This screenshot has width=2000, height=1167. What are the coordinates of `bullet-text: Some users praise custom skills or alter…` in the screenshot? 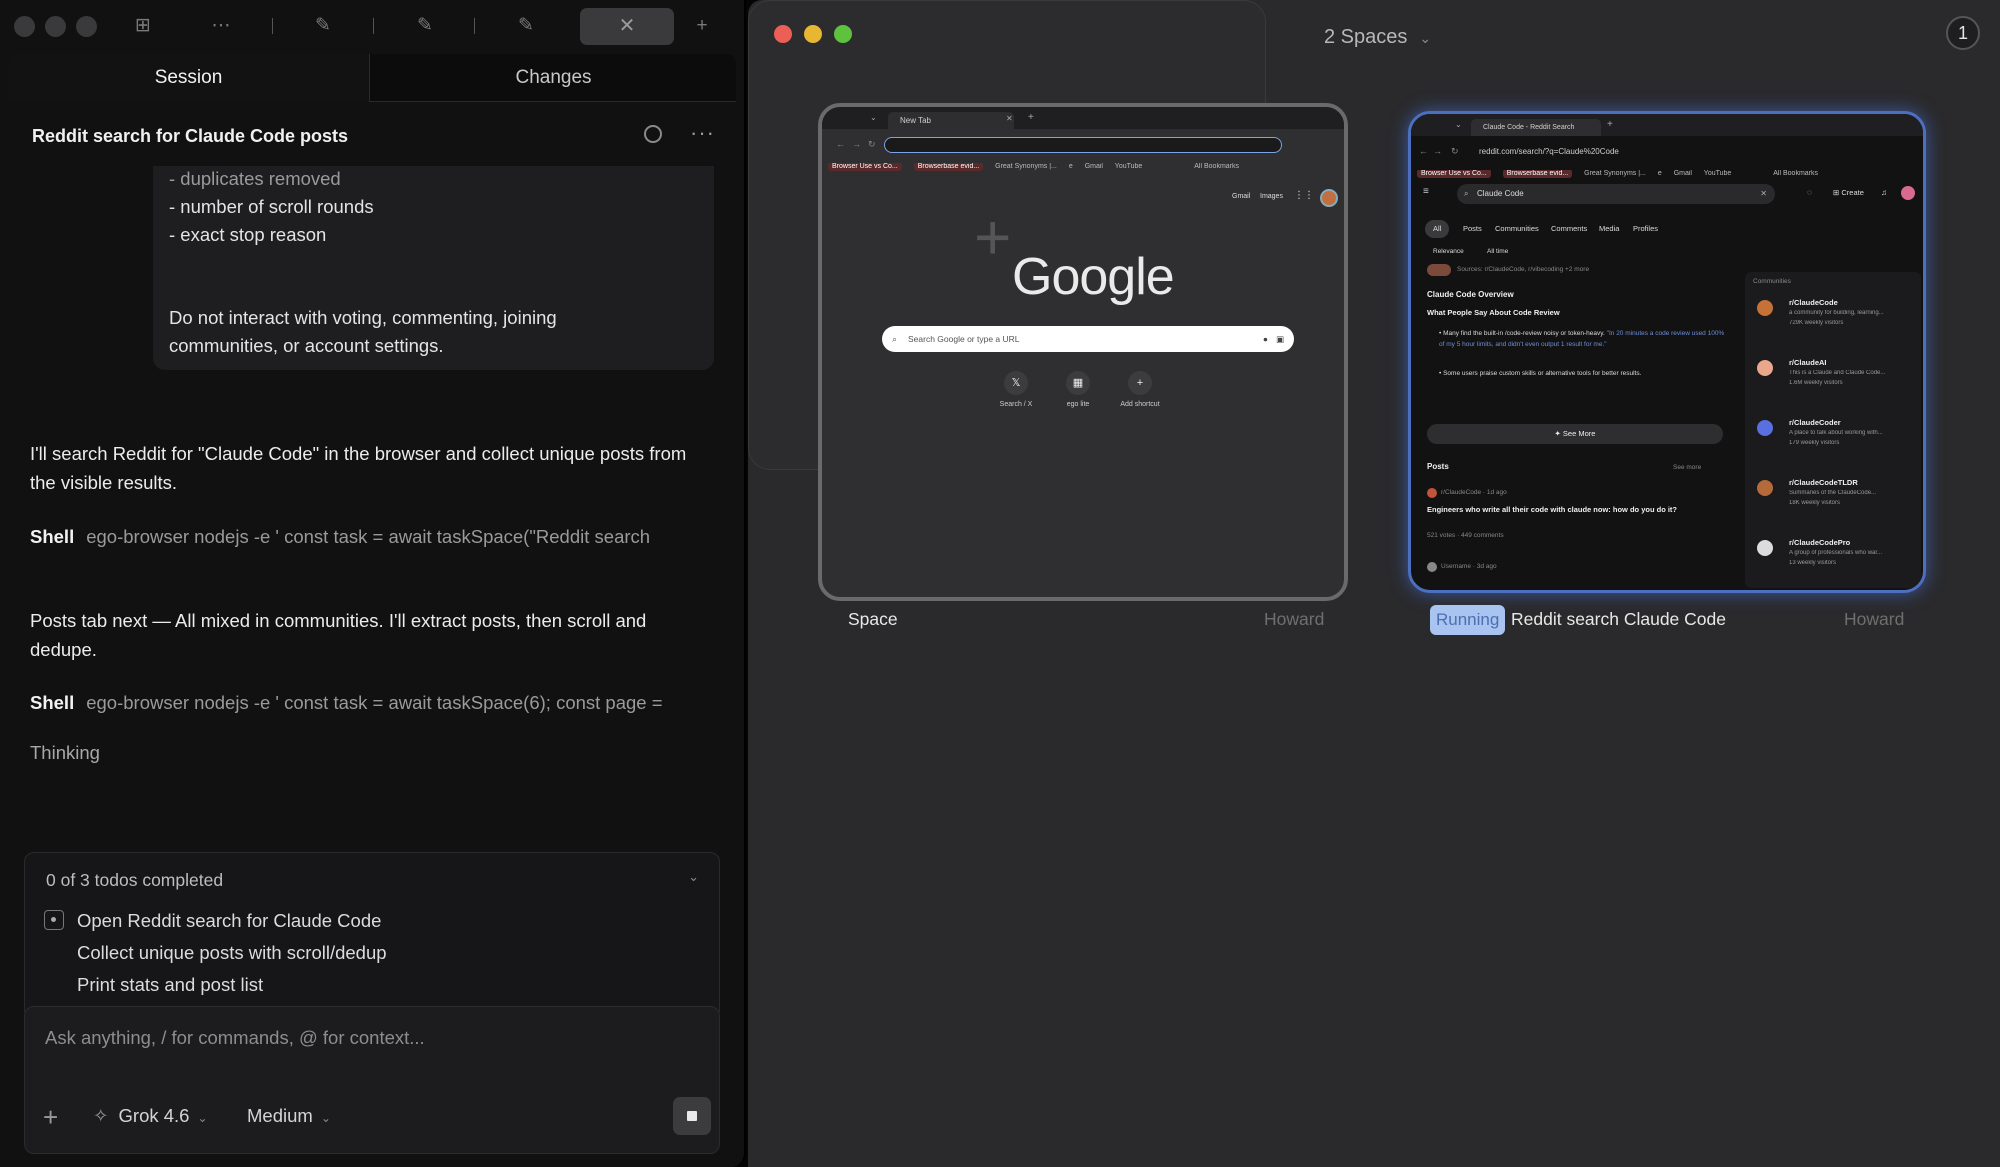 It's located at (1542, 373).